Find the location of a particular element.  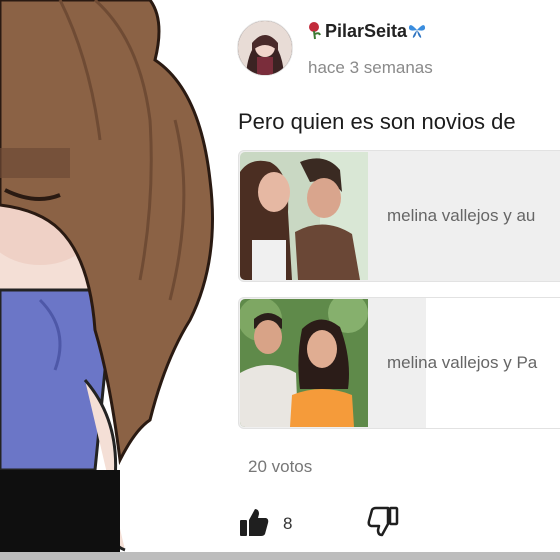

author-name-text: PilarSeita is located at coordinates (366, 31).